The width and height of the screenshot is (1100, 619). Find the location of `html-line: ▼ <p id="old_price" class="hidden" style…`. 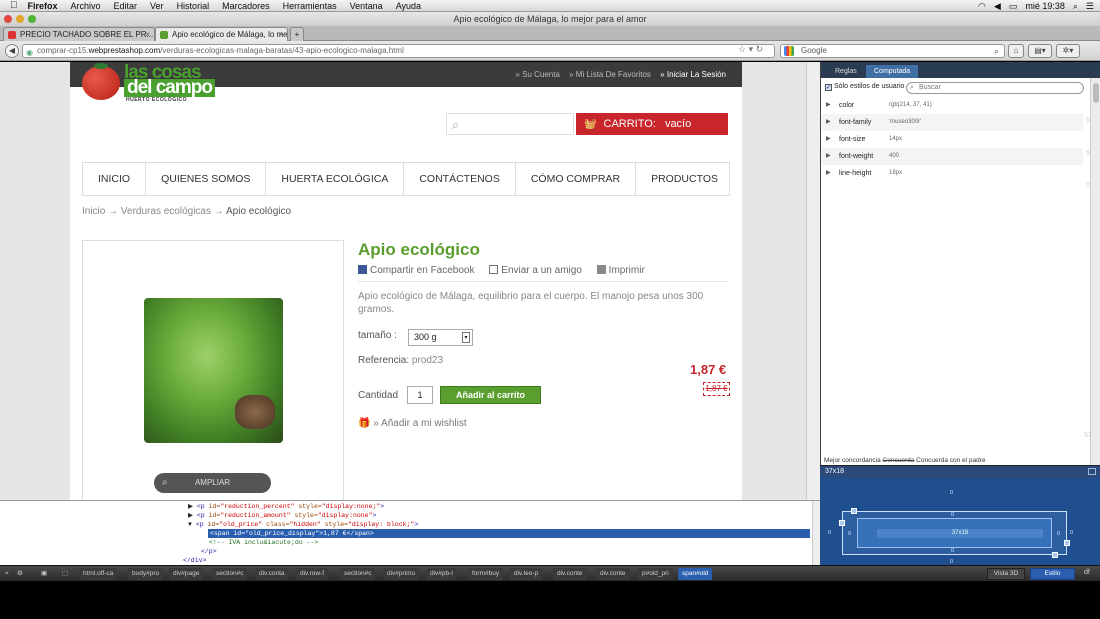

html-line: ▼ <p id="old_price" class="hidden" style… is located at coordinates (303, 524).